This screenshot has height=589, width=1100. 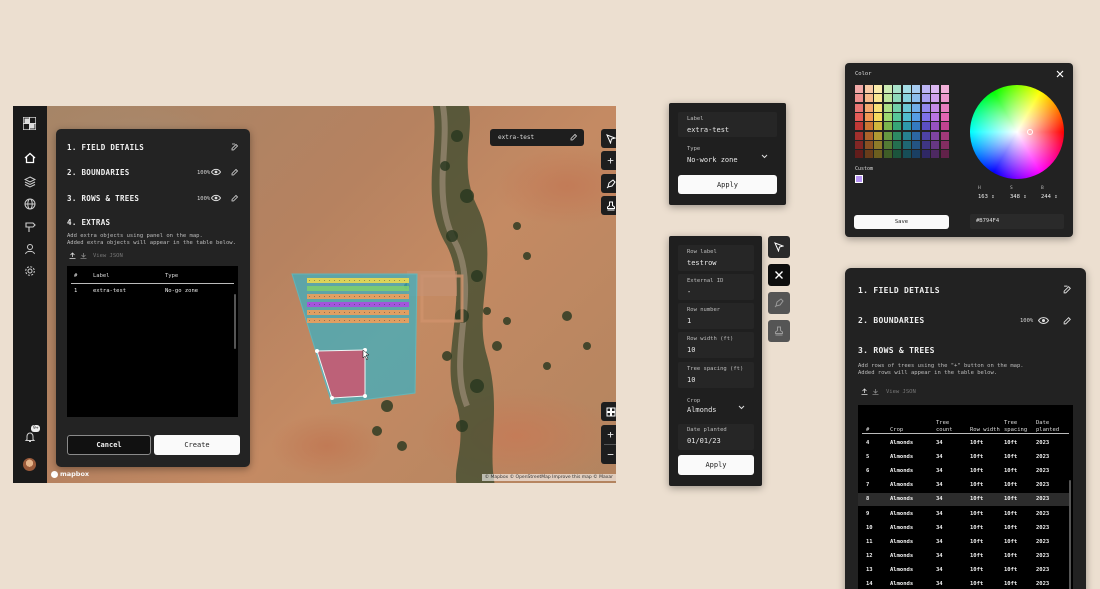 What do you see at coordinates (30, 182) in the screenshot?
I see `layers-icon` at bounding box center [30, 182].